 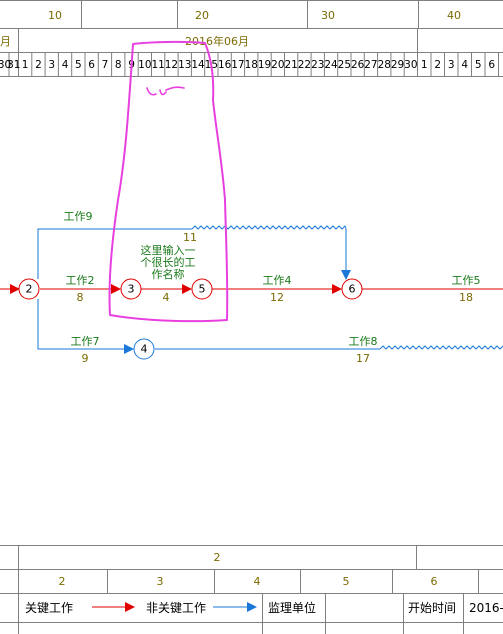 What do you see at coordinates (454, 15) in the screenshot?
I see `ruler-number-40: 40` at bounding box center [454, 15].